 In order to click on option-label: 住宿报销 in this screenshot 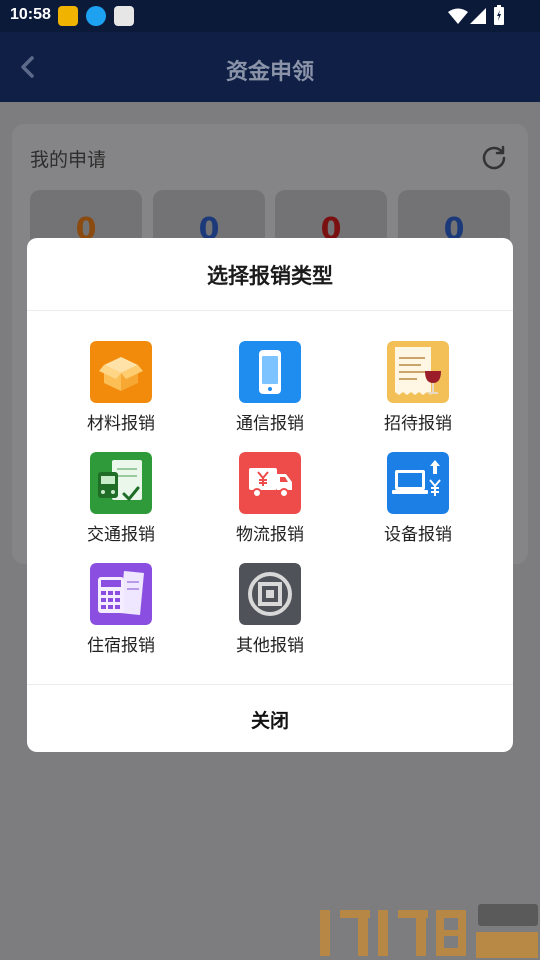, I will do `click(121, 646)`.